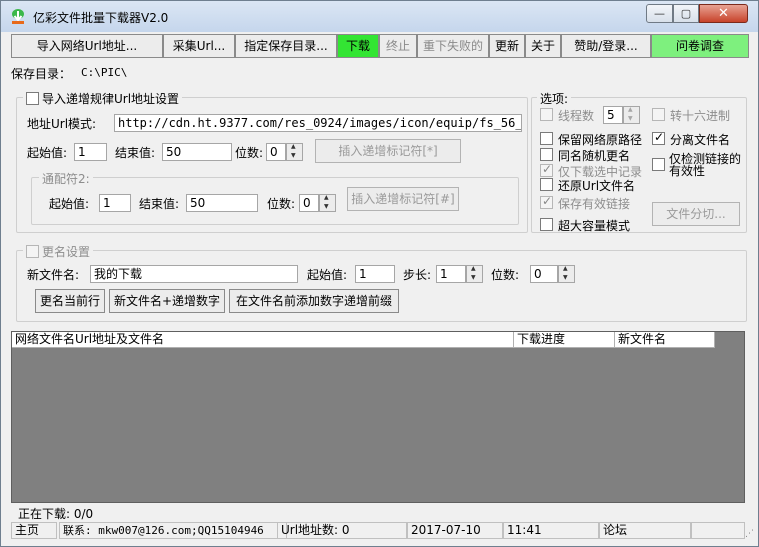 The width and height of the screenshot is (759, 547). What do you see at coordinates (398, 46) in the screenshot?
I see `stop-button: 终止` at bounding box center [398, 46].